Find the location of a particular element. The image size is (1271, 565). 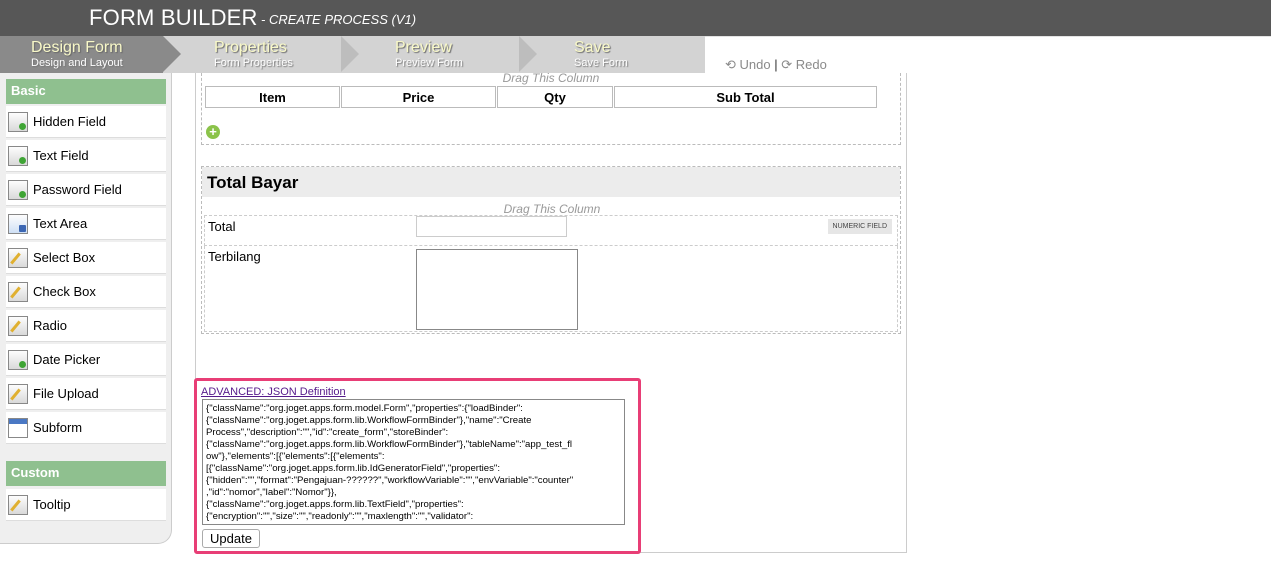

palette-category-custom: Custom is located at coordinates (86, 473).